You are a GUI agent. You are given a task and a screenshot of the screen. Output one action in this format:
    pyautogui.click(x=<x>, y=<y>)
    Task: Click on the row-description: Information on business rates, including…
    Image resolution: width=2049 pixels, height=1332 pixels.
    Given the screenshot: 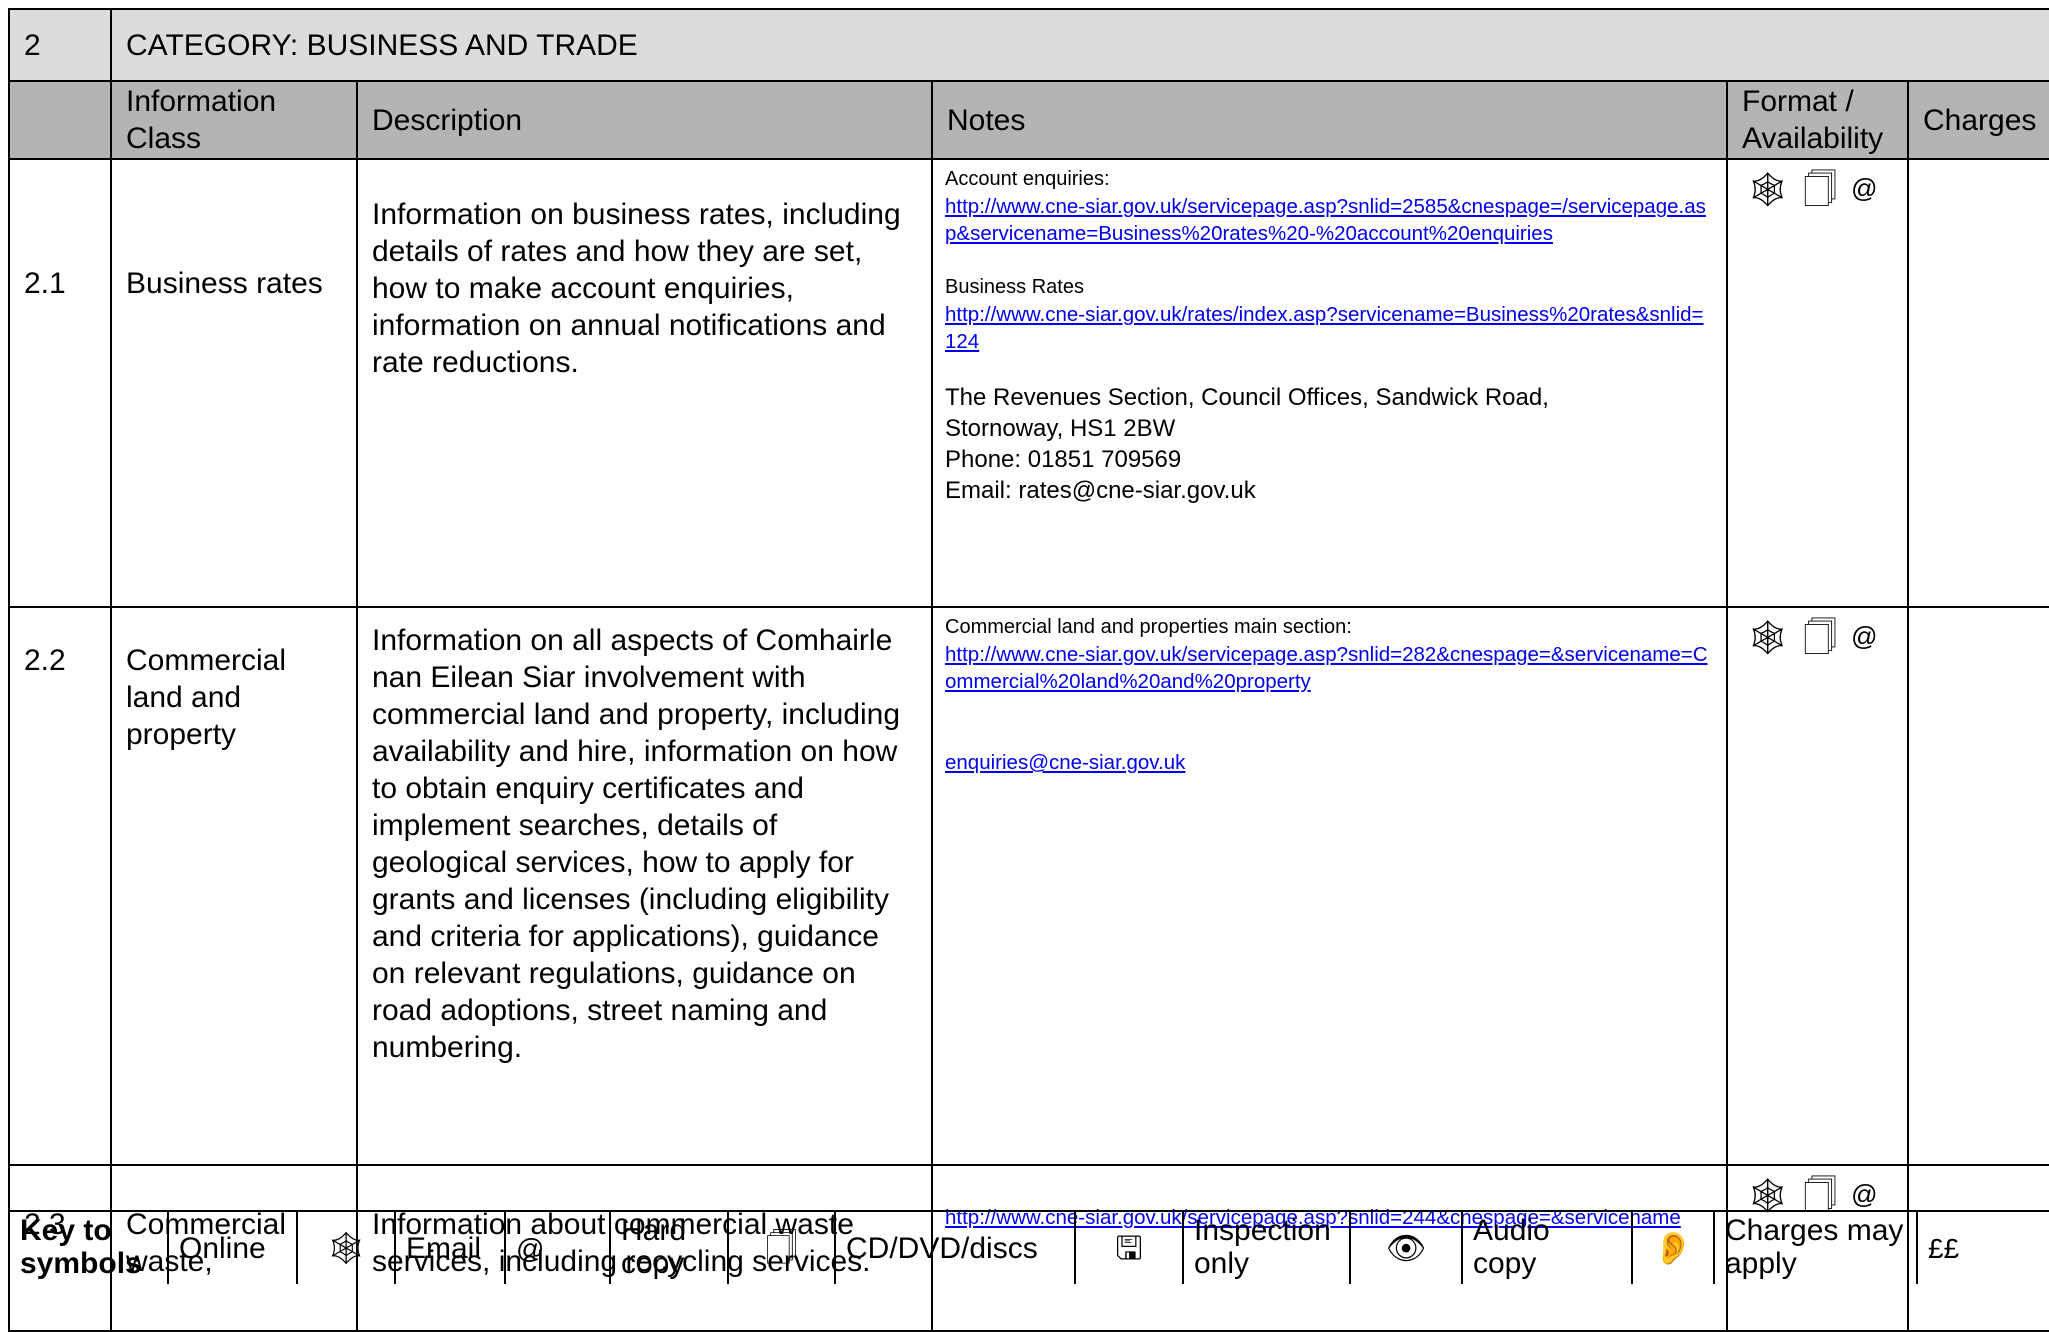 What is the action you would take?
    pyautogui.click(x=644, y=383)
    